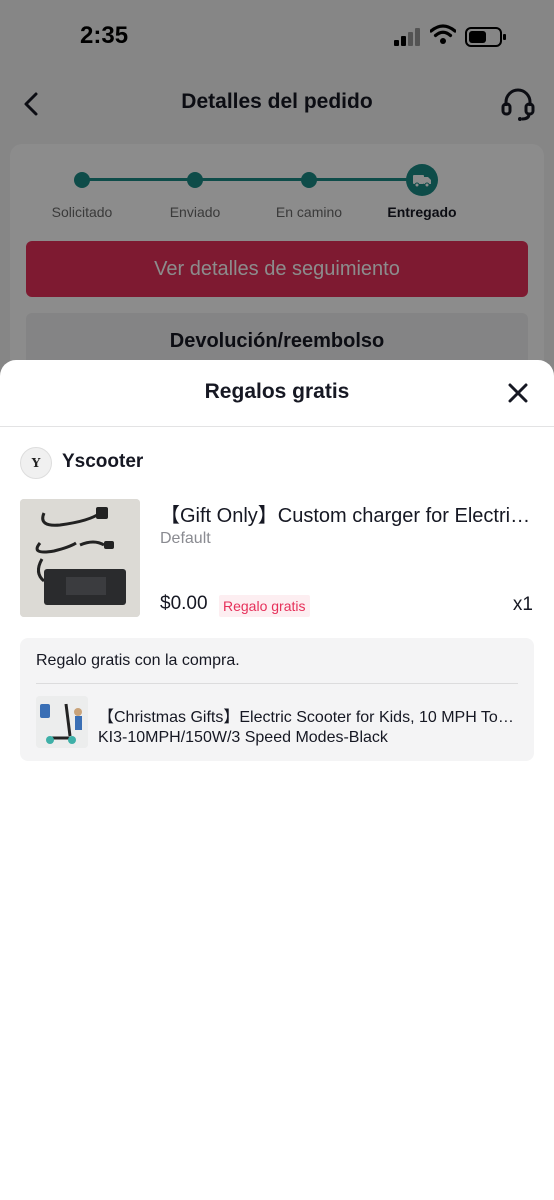 The width and height of the screenshot is (554, 1200). I want to click on gift-box-divider, so click(277, 683).